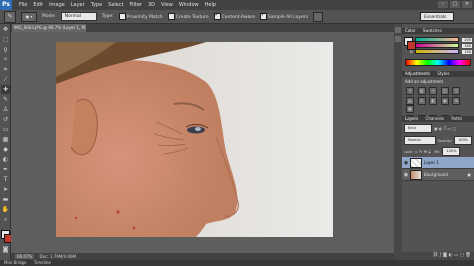 The width and height of the screenshot is (474, 266). What do you see at coordinates (210, 5) in the screenshot?
I see `menu-help: Help` at bounding box center [210, 5].